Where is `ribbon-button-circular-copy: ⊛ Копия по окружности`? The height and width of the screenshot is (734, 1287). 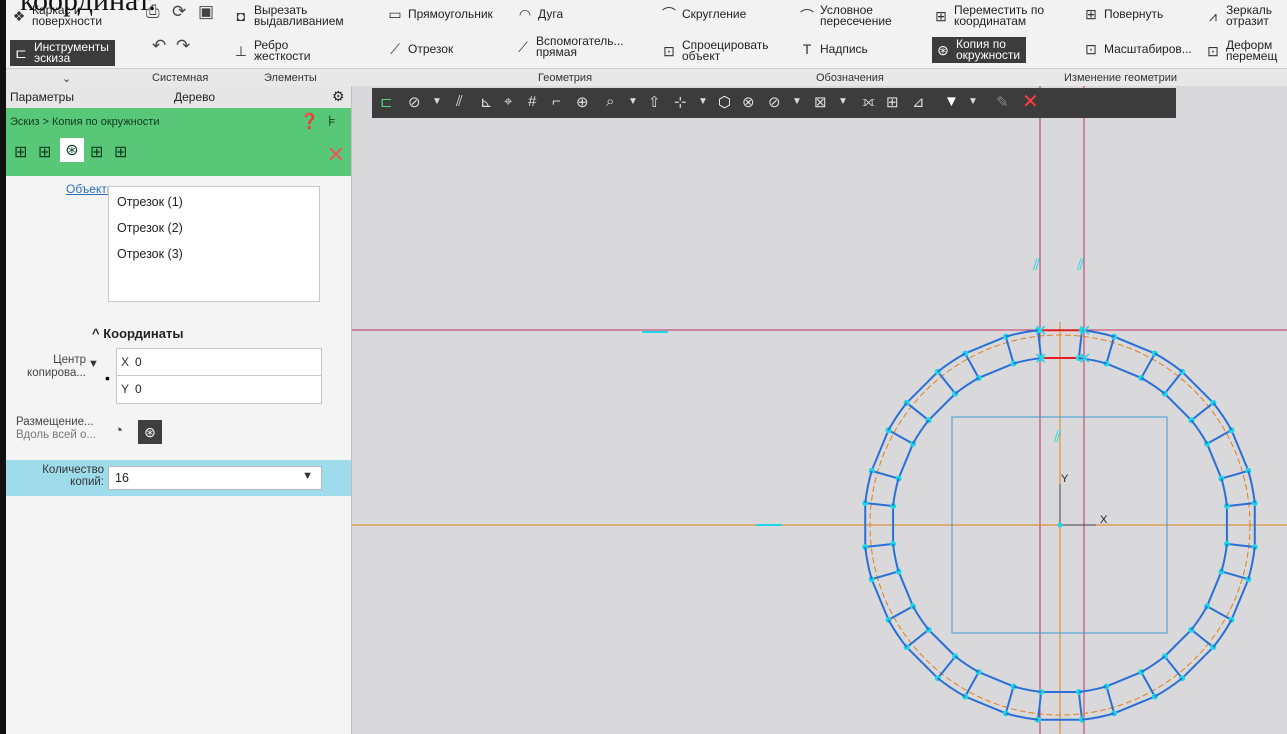 ribbon-button-circular-copy: ⊛ Копия по окружности is located at coordinates (979, 50).